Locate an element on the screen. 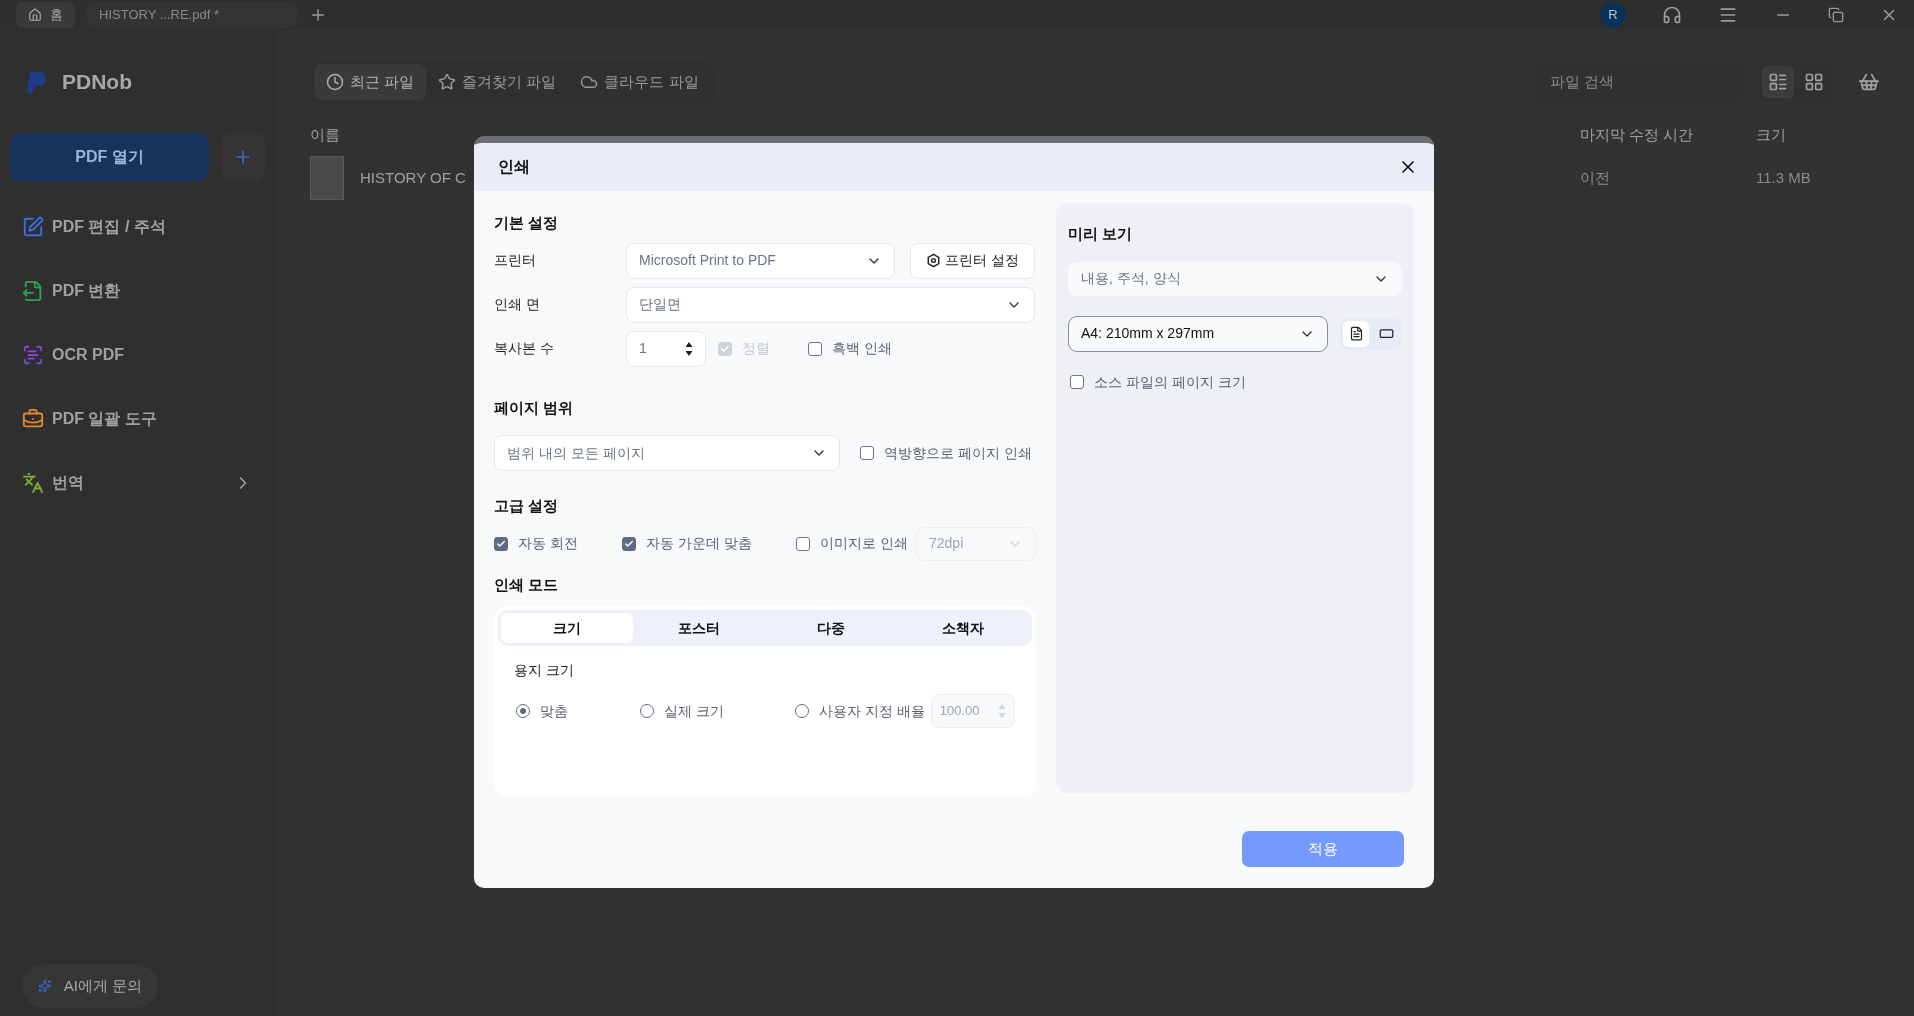  radio-label: 사용자 지정 배율 is located at coordinates (872, 711).